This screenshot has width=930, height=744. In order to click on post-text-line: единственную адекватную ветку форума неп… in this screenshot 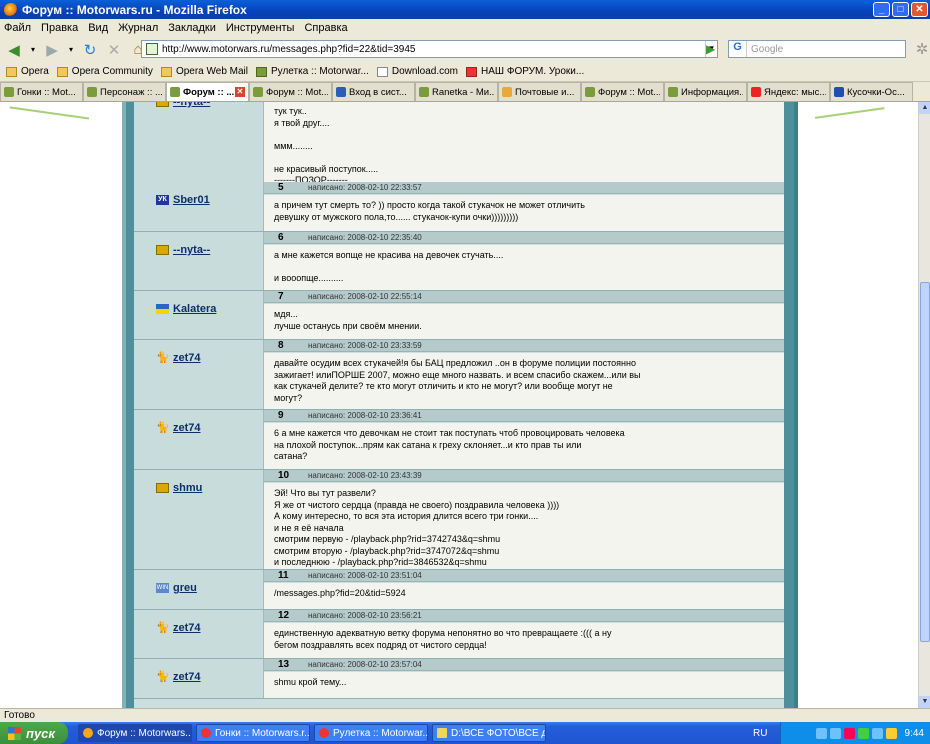, I will do `click(443, 633)`.